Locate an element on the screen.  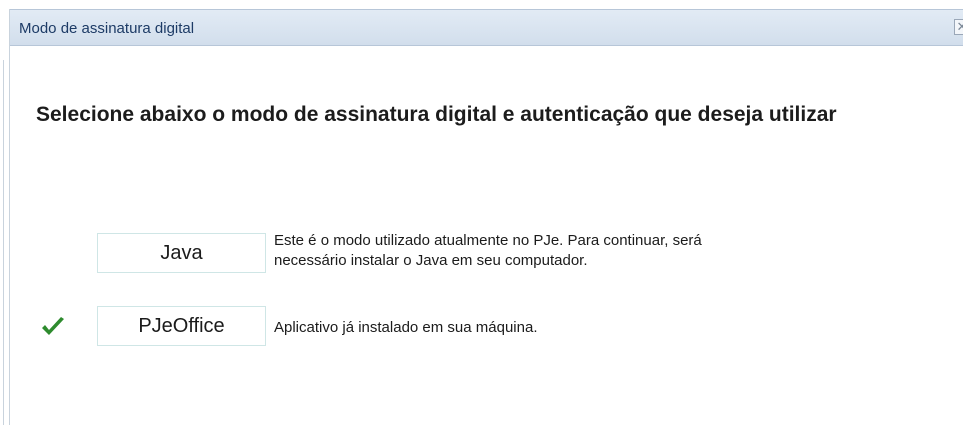
background-divider is located at coordinates (3, 242).